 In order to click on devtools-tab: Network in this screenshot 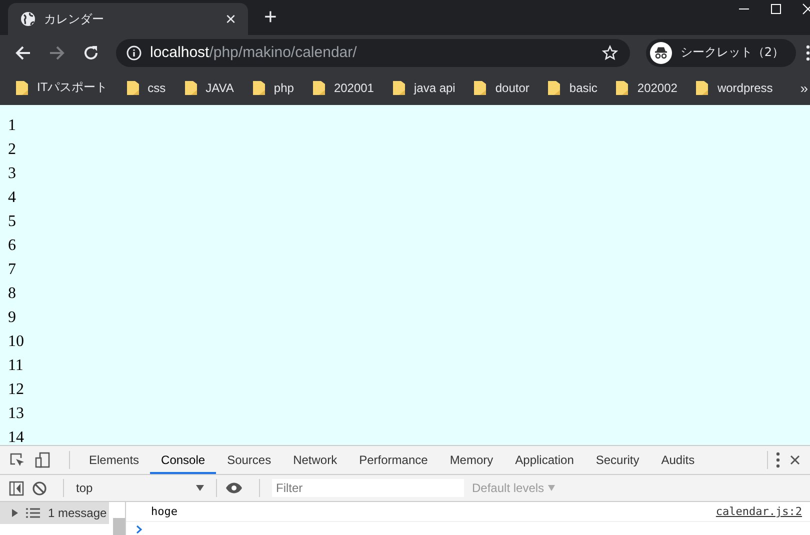, I will do `click(315, 460)`.